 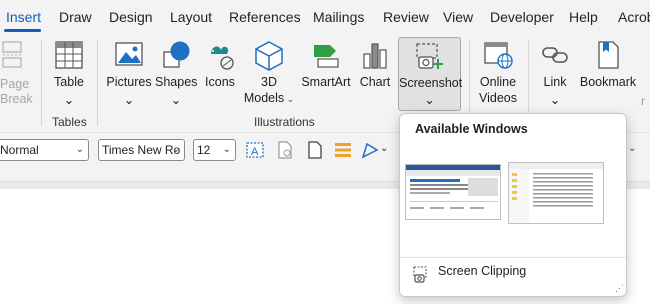 I want to click on smartart-button: SmartArt, so click(x=326, y=74).